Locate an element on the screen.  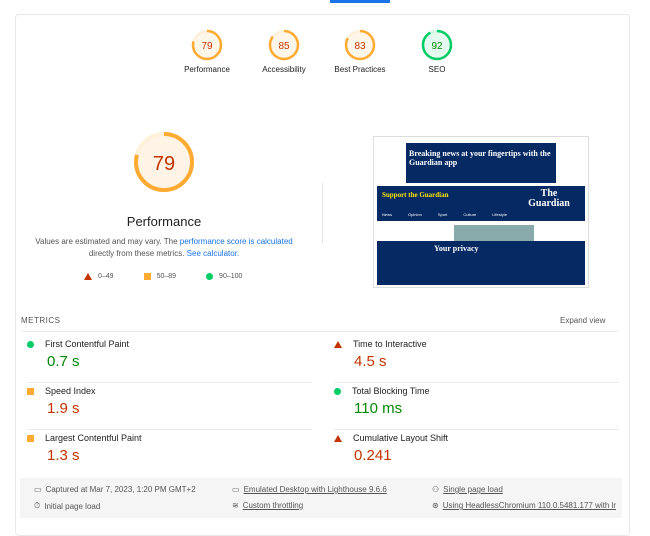
metric-name: First Contentful Paint is located at coordinates (87, 344).